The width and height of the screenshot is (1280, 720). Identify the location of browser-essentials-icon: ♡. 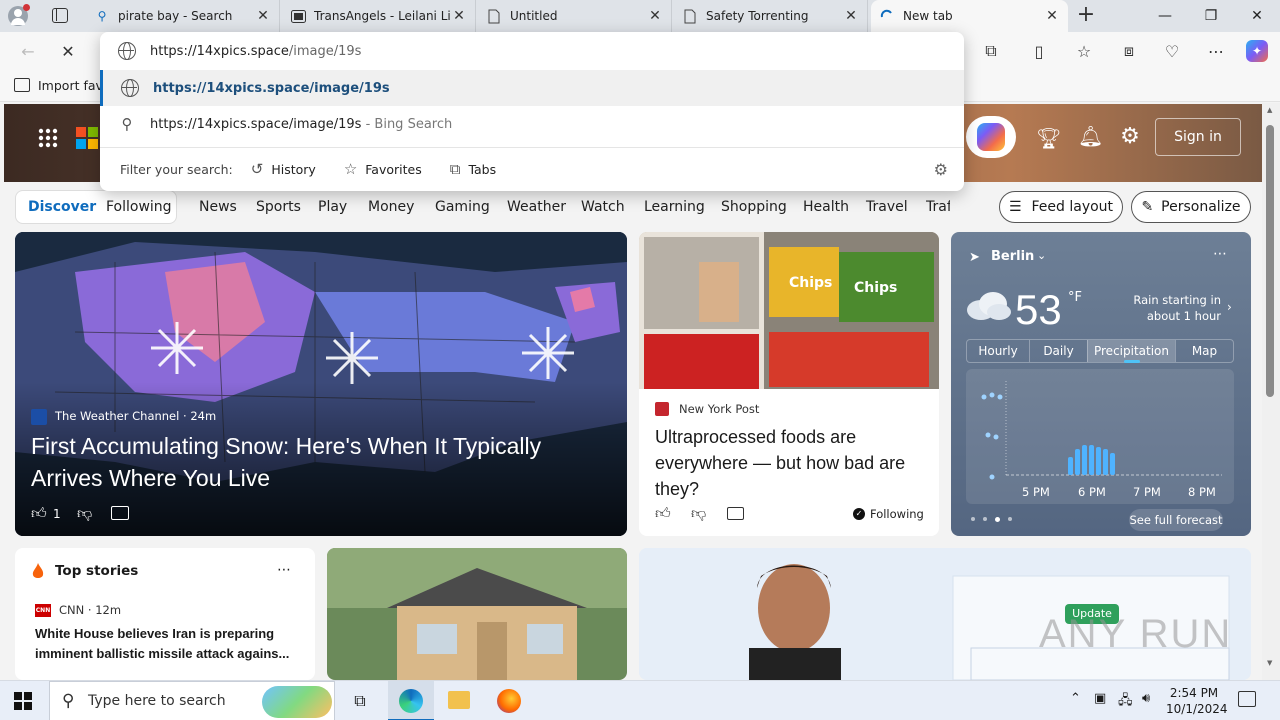
(1172, 51).